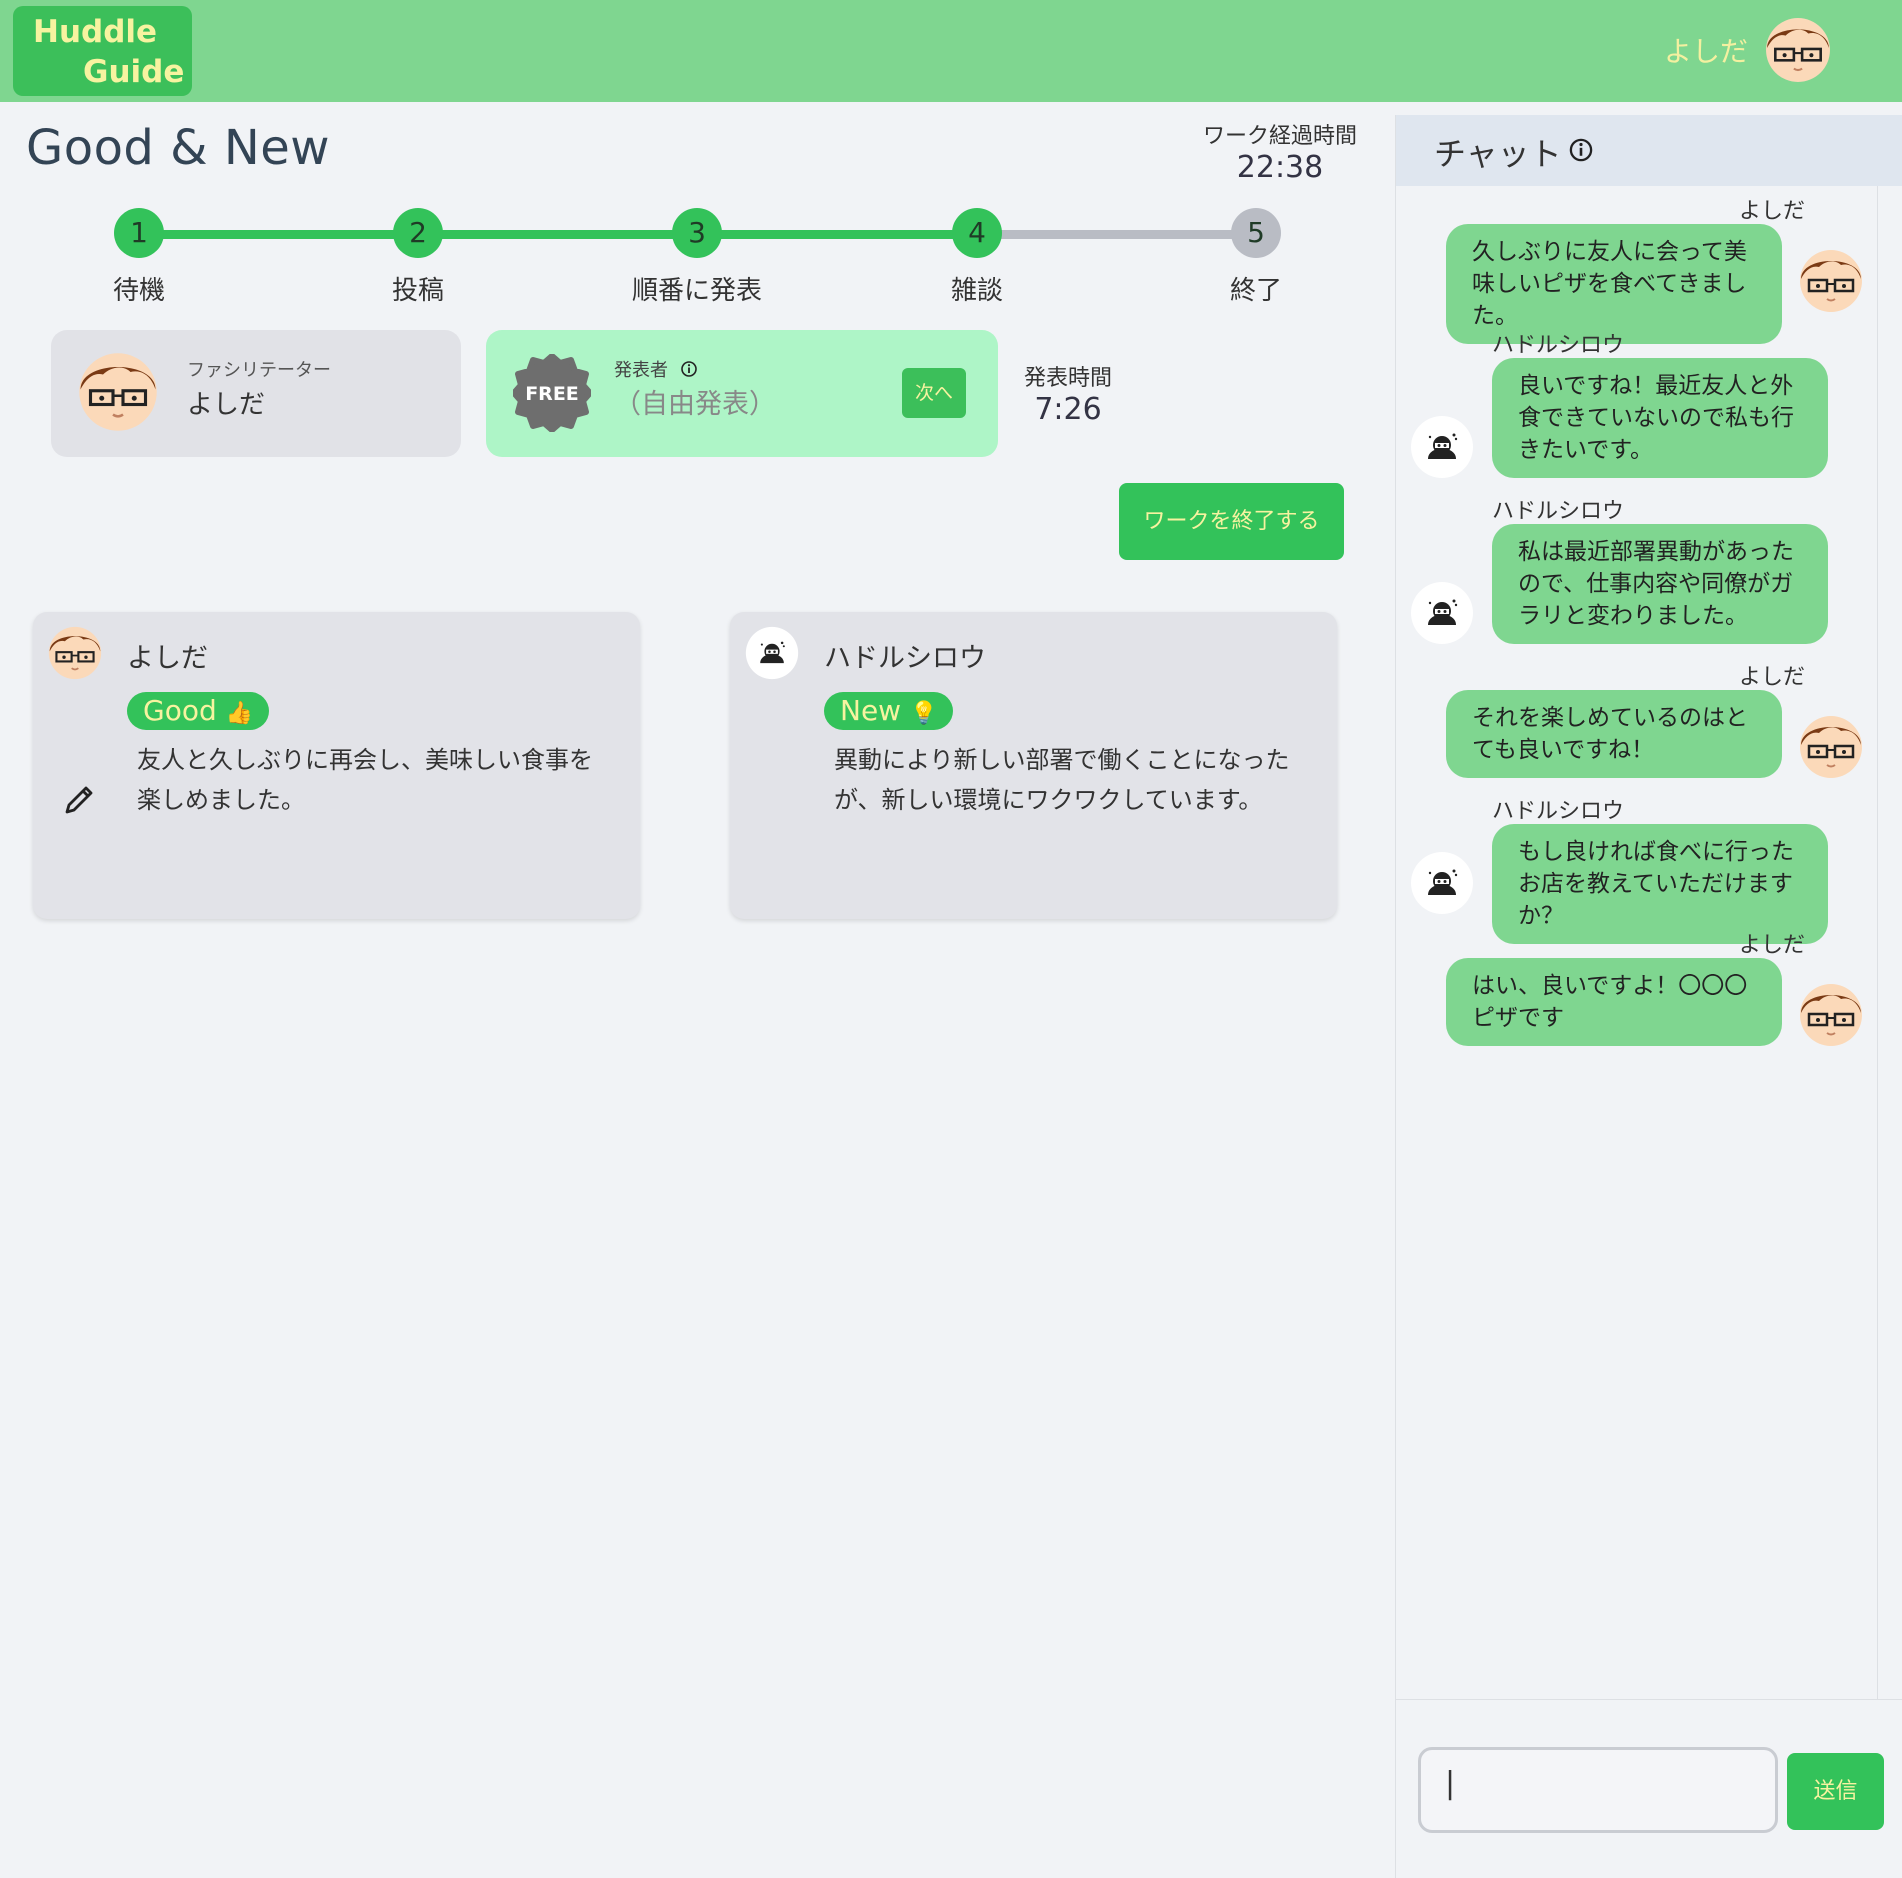  I want to click on thumbs-up-icon: 👍, so click(239, 713).